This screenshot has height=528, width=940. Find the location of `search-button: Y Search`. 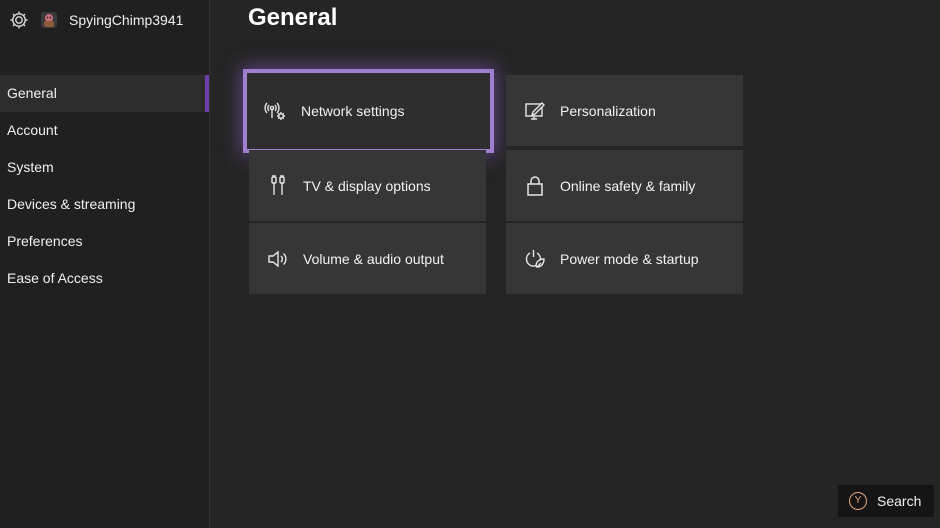

search-button: Y Search is located at coordinates (886, 501).